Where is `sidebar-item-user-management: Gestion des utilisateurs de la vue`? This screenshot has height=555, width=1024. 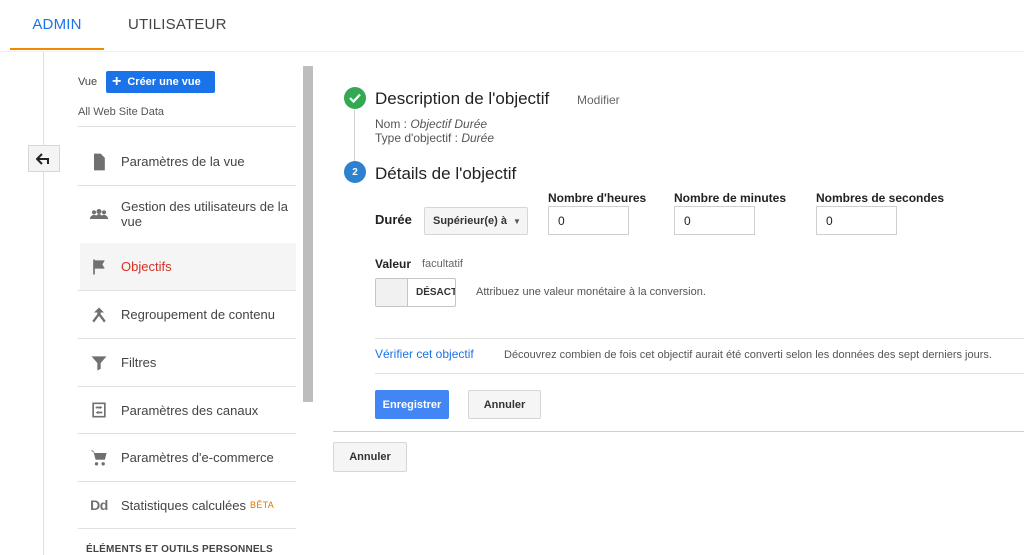
sidebar-item-user-management: Gestion des utilisateurs de la vue is located at coordinates (188, 214).